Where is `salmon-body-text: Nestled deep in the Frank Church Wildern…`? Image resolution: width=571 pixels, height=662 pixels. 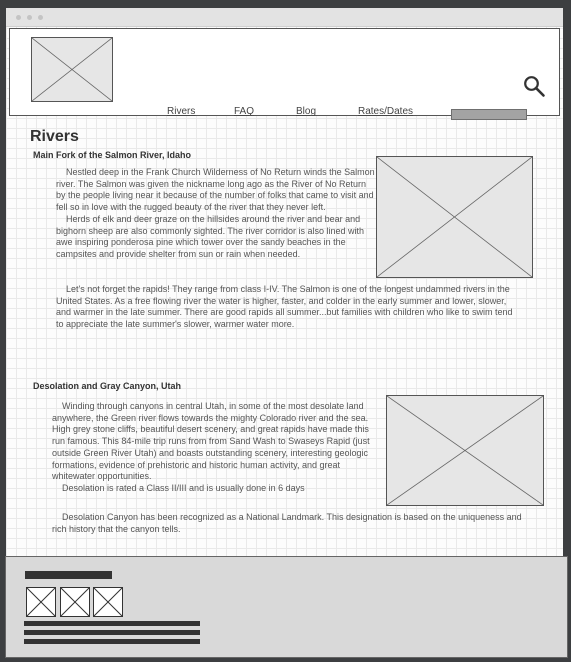
salmon-body-text: Nestled deep in the Frank Church Wildern… is located at coordinates (216, 214).